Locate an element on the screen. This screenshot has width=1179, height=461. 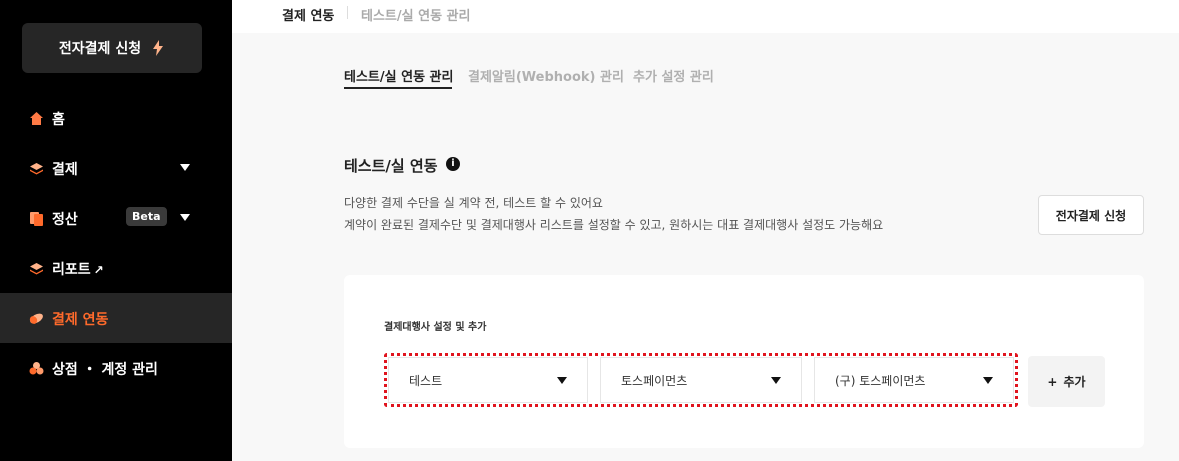
sidebar-apply-button: 전자결제 신청 is located at coordinates (112, 48).